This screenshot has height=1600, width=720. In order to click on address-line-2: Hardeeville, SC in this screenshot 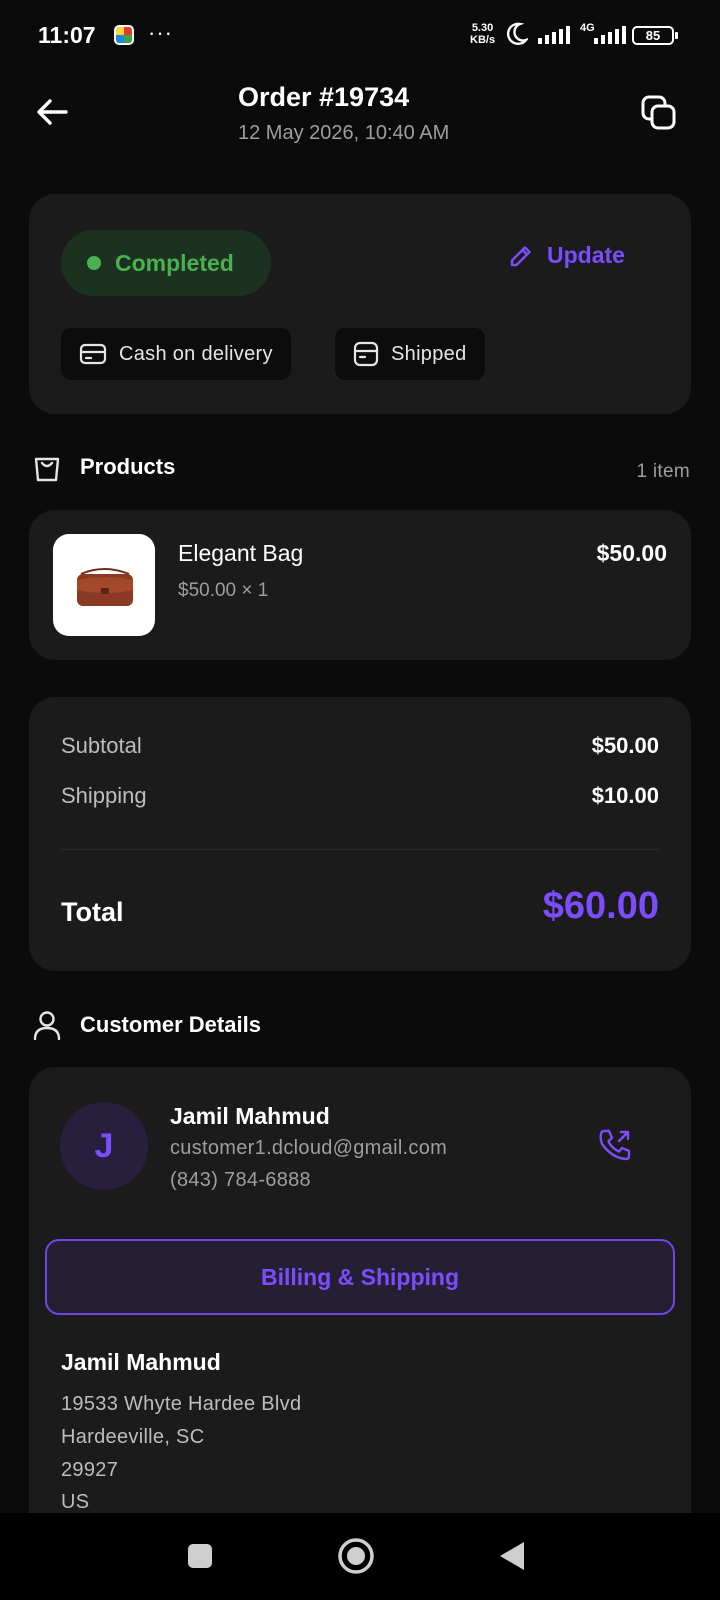, I will do `click(133, 1437)`.